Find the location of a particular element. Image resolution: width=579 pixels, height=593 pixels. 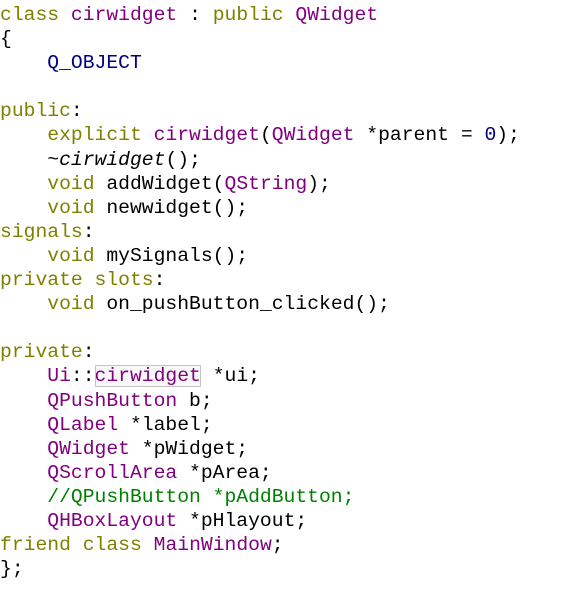

code-line: //QPushButton *pAddButton; is located at coordinates (289, 497).